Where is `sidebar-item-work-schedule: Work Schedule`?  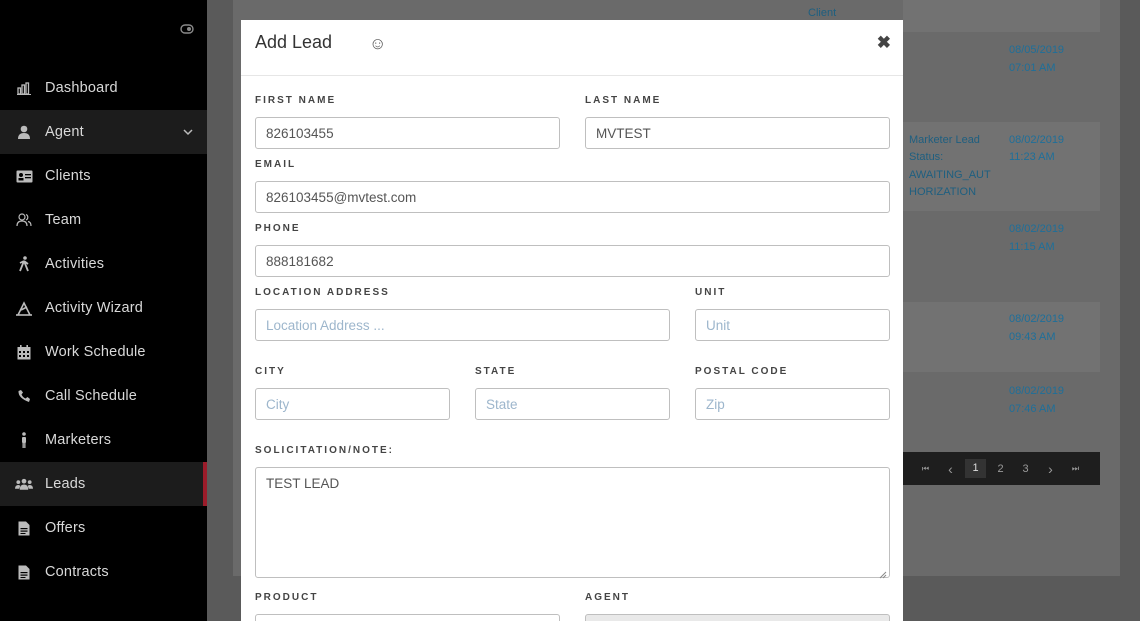
sidebar-item-work-schedule: Work Schedule is located at coordinates (103, 352).